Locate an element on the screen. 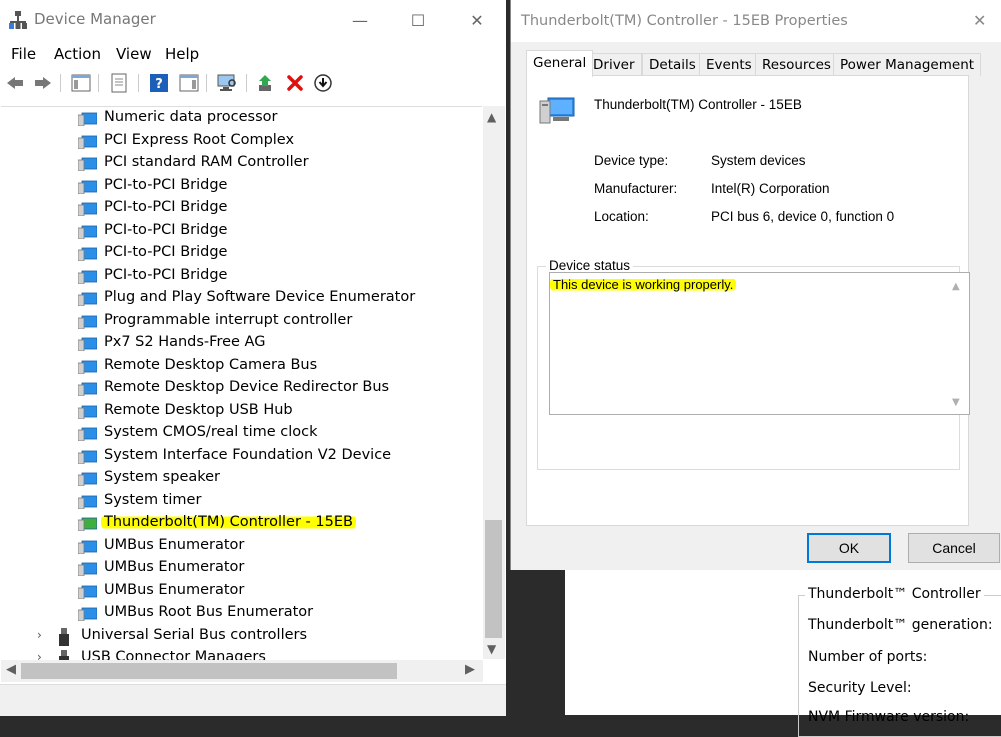  tree-category: › Universal Serial Bus controllers is located at coordinates (241, 637).